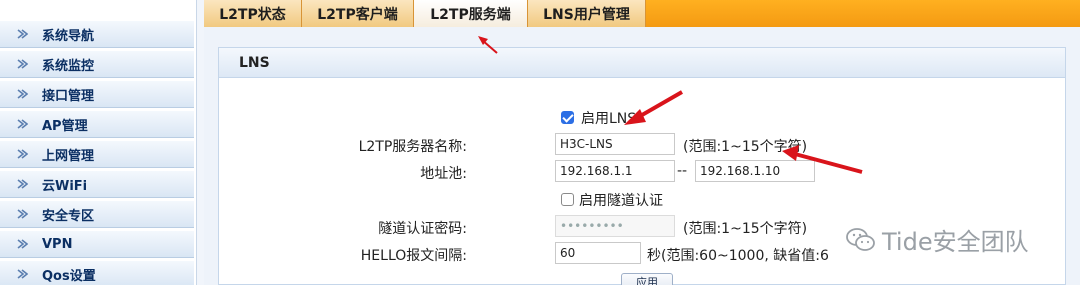  What do you see at coordinates (598, 253) in the screenshot?
I see `hello-interval-input` at bounding box center [598, 253].